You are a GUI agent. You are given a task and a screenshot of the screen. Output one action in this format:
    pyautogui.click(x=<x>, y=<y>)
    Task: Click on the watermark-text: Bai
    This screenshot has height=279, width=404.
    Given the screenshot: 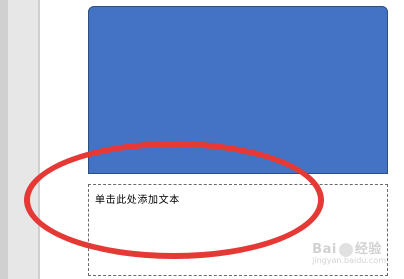 What is the action you would take?
    pyautogui.click(x=324, y=249)
    